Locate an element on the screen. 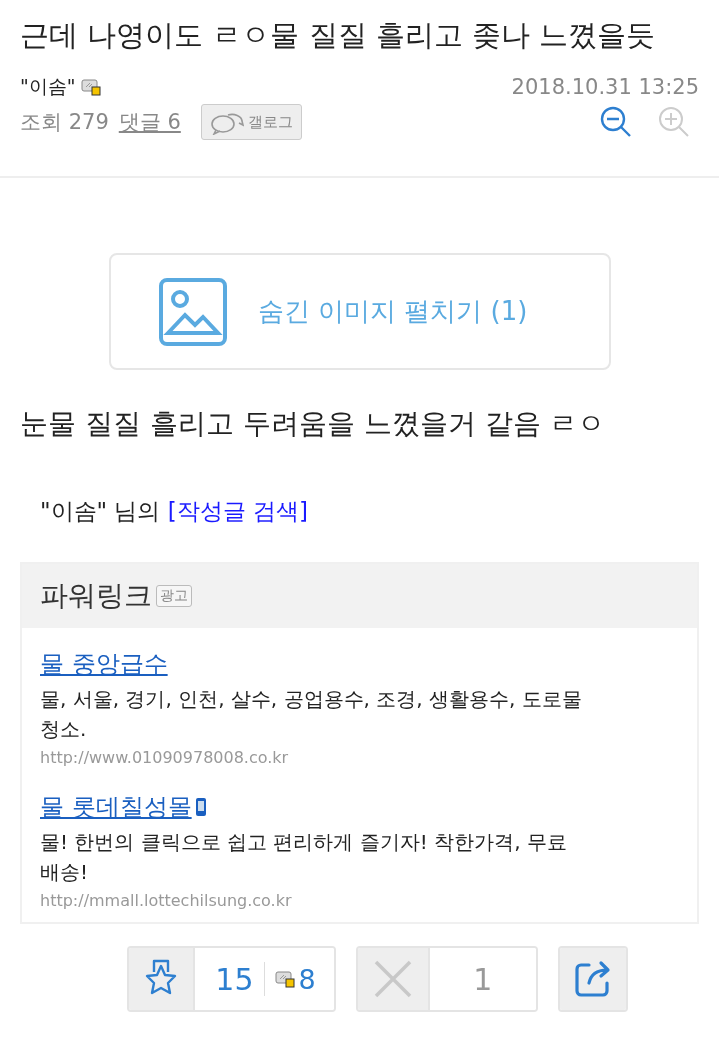  image-icon is located at coordinates (192, 311).